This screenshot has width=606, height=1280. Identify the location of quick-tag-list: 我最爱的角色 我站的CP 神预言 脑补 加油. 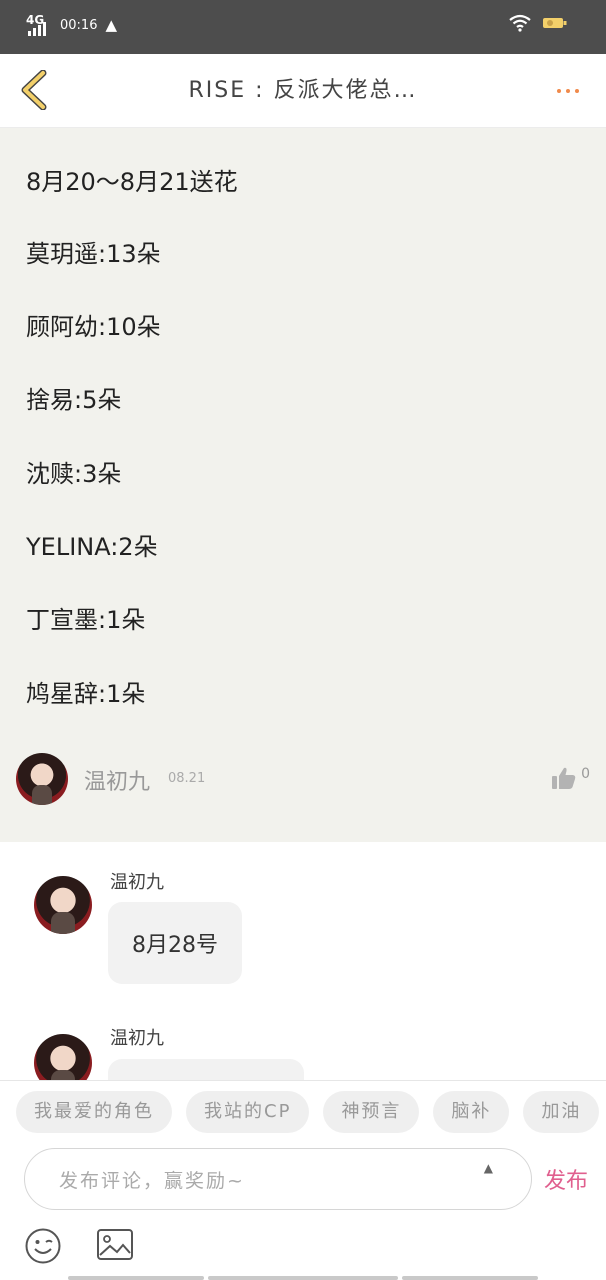
(311, 1113).